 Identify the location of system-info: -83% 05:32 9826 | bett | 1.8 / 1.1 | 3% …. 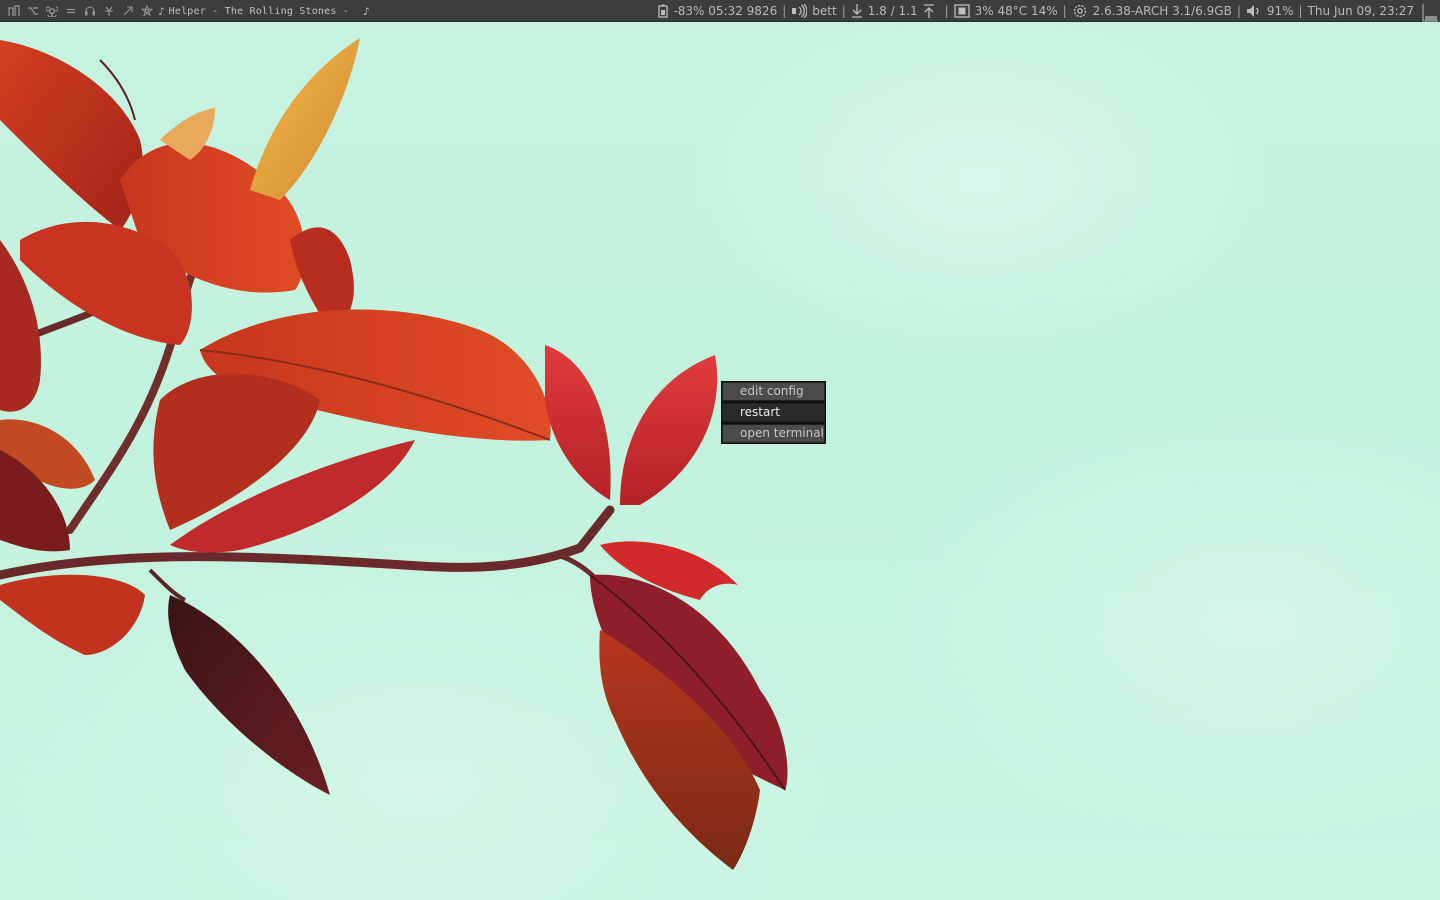
(1049, 11).